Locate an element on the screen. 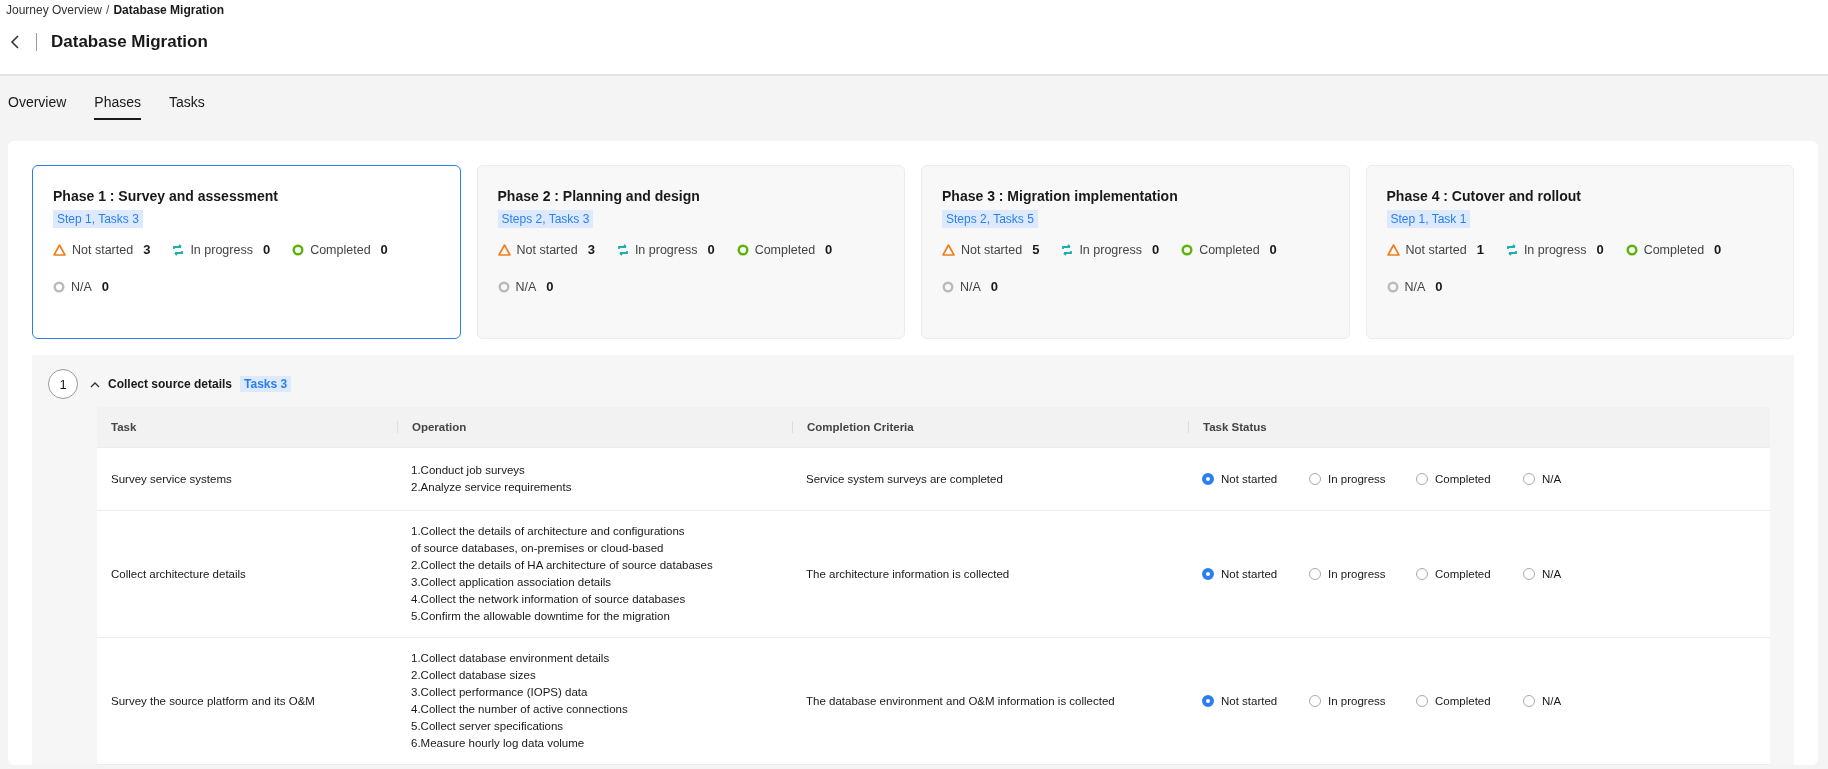 The width and height of the screenshot is (1828, 769). tab: Overview is located at coordinates (37, 107).